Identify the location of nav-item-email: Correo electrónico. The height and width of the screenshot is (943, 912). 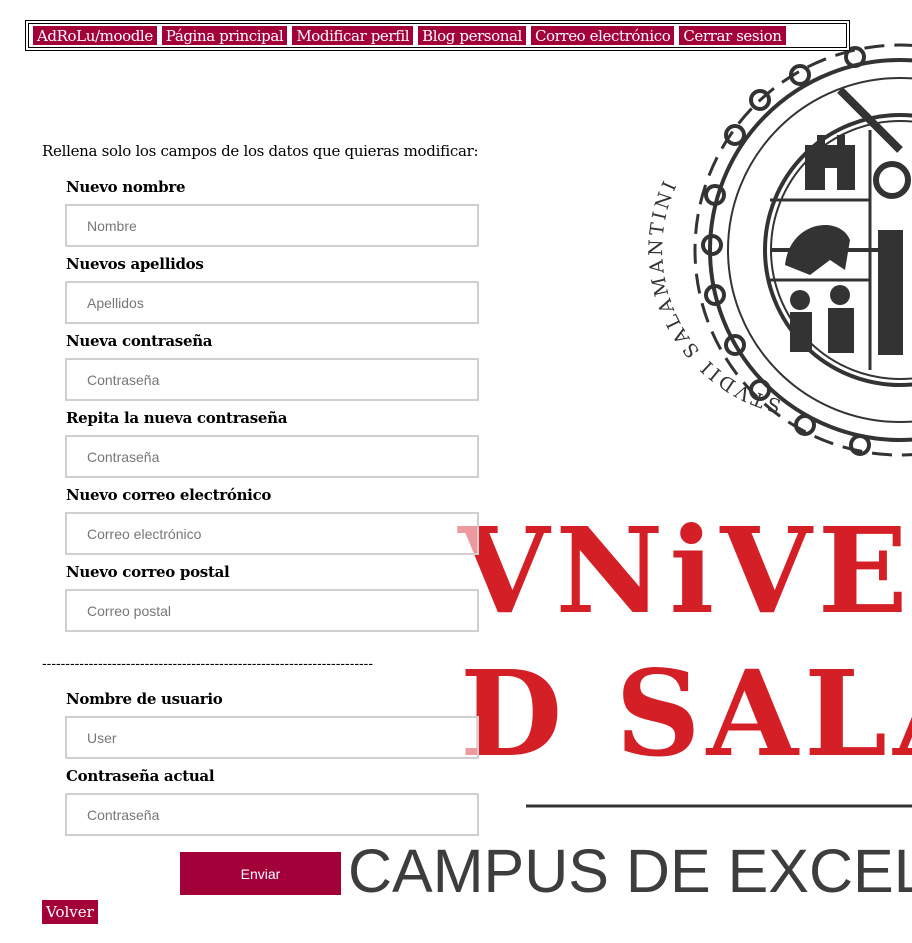
(602, 35).